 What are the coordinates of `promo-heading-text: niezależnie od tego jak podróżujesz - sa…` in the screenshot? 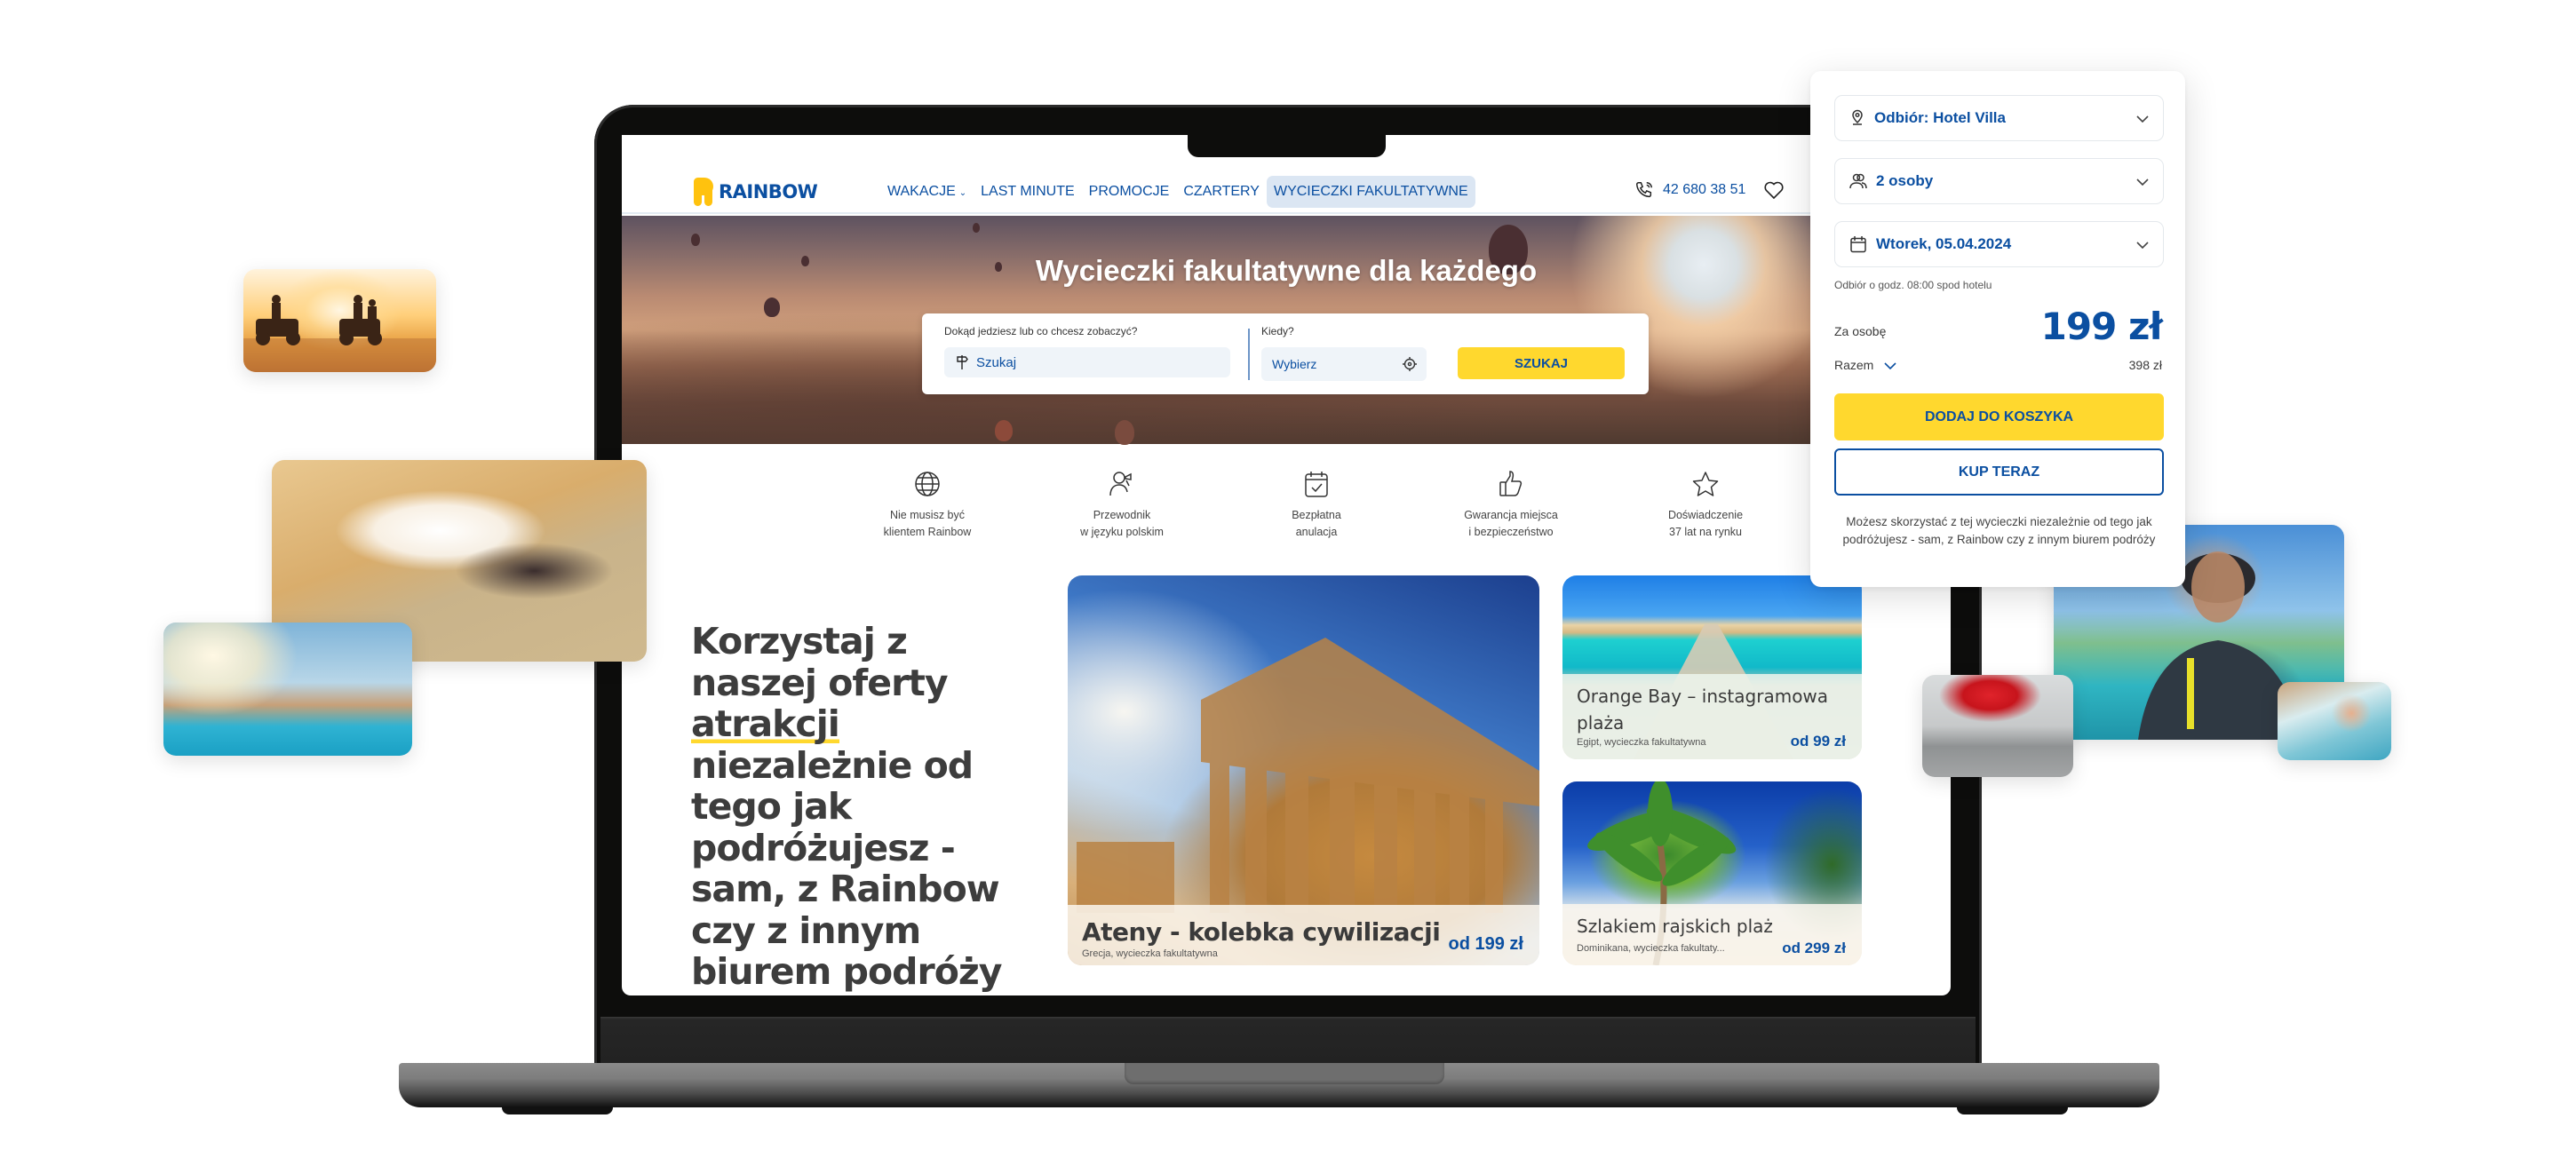 It's located at (846, 868).